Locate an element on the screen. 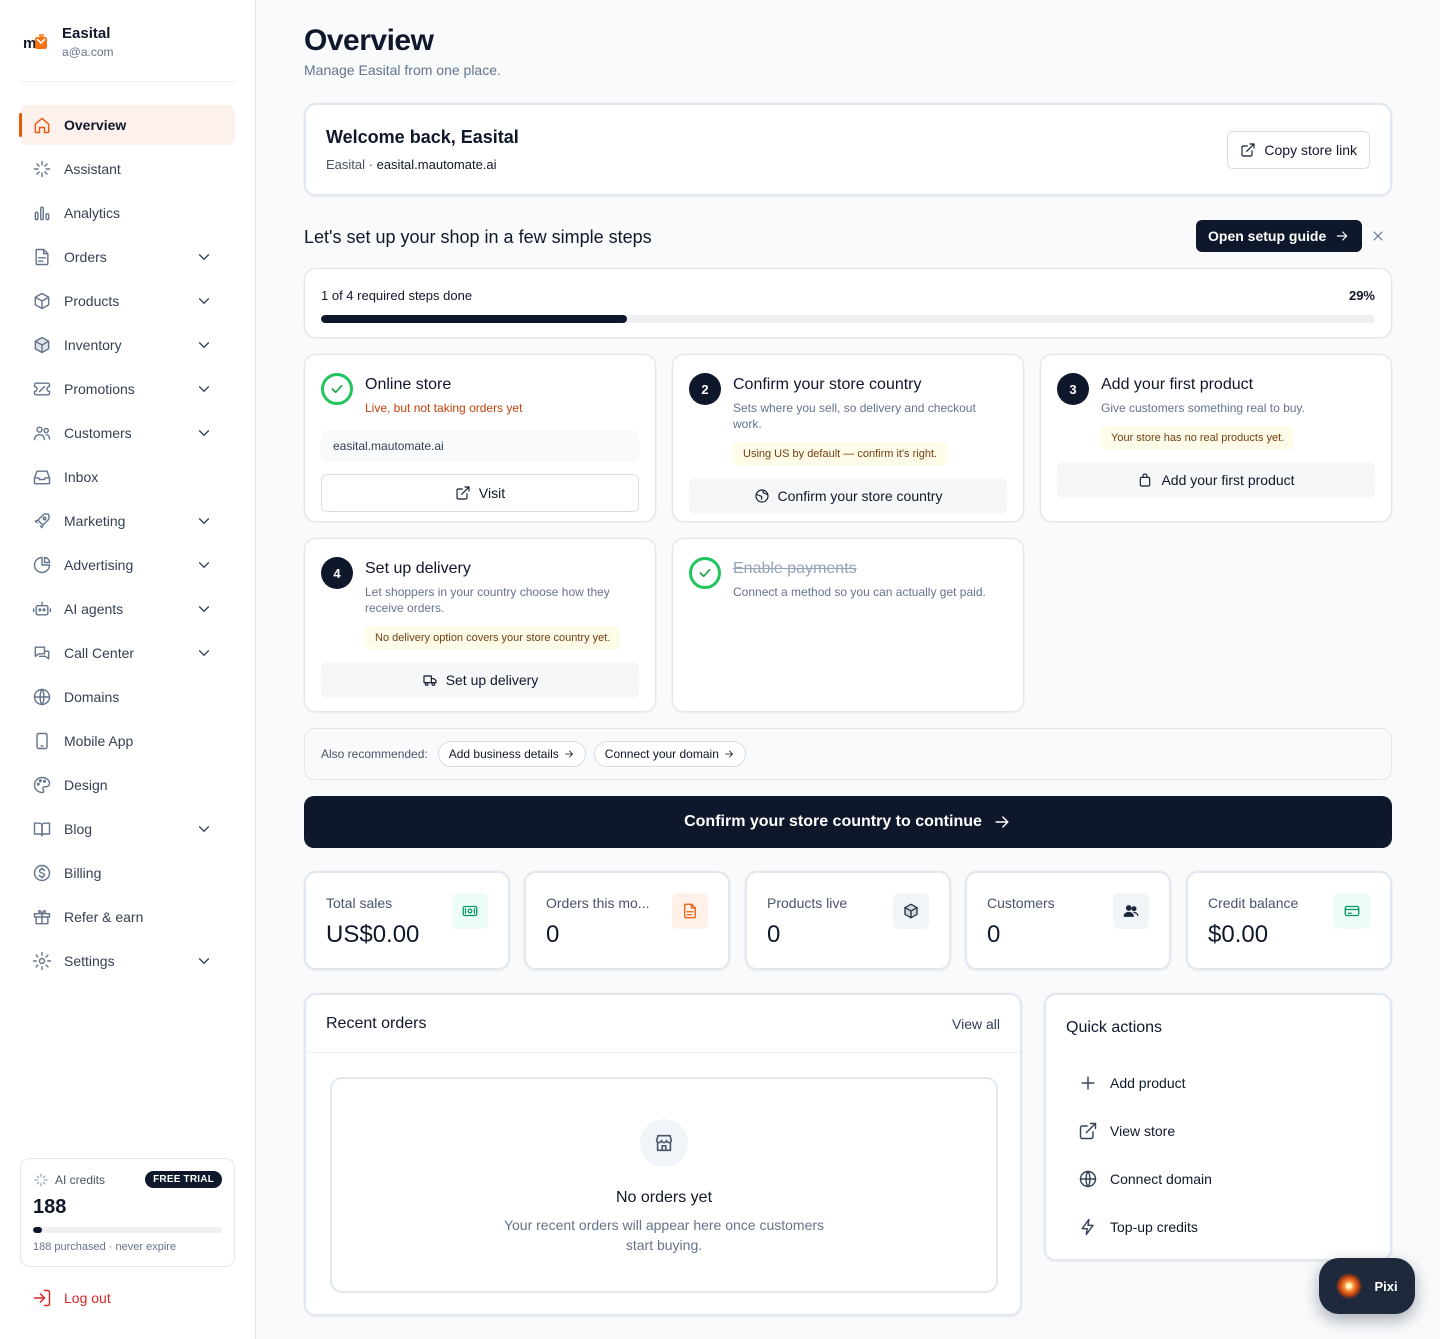 The width and height of the screenshot is (1440, 1339). stat-total-sales: Total sales US$0.00 is located at coordinates (407, 920).